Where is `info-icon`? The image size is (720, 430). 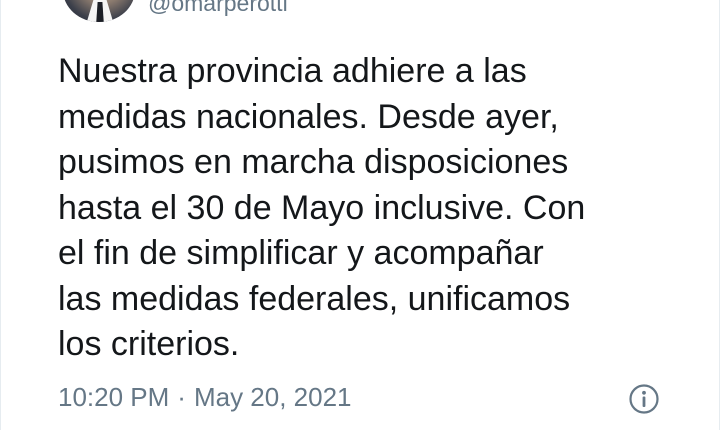
info-icon is located at coordinates (644, 399).